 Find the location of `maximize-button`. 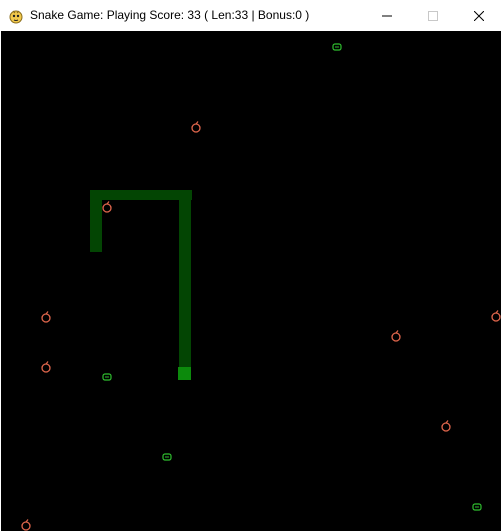

maximize-button is located at coordinates (433, 15).